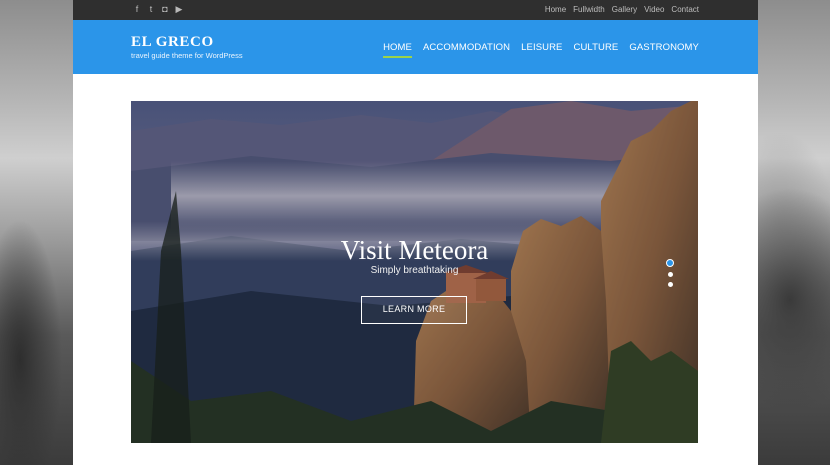 The width and height of the screenshot is (830, 465). I want to click on slide-subtitle: Simply breathtaking, so click(414, 270).